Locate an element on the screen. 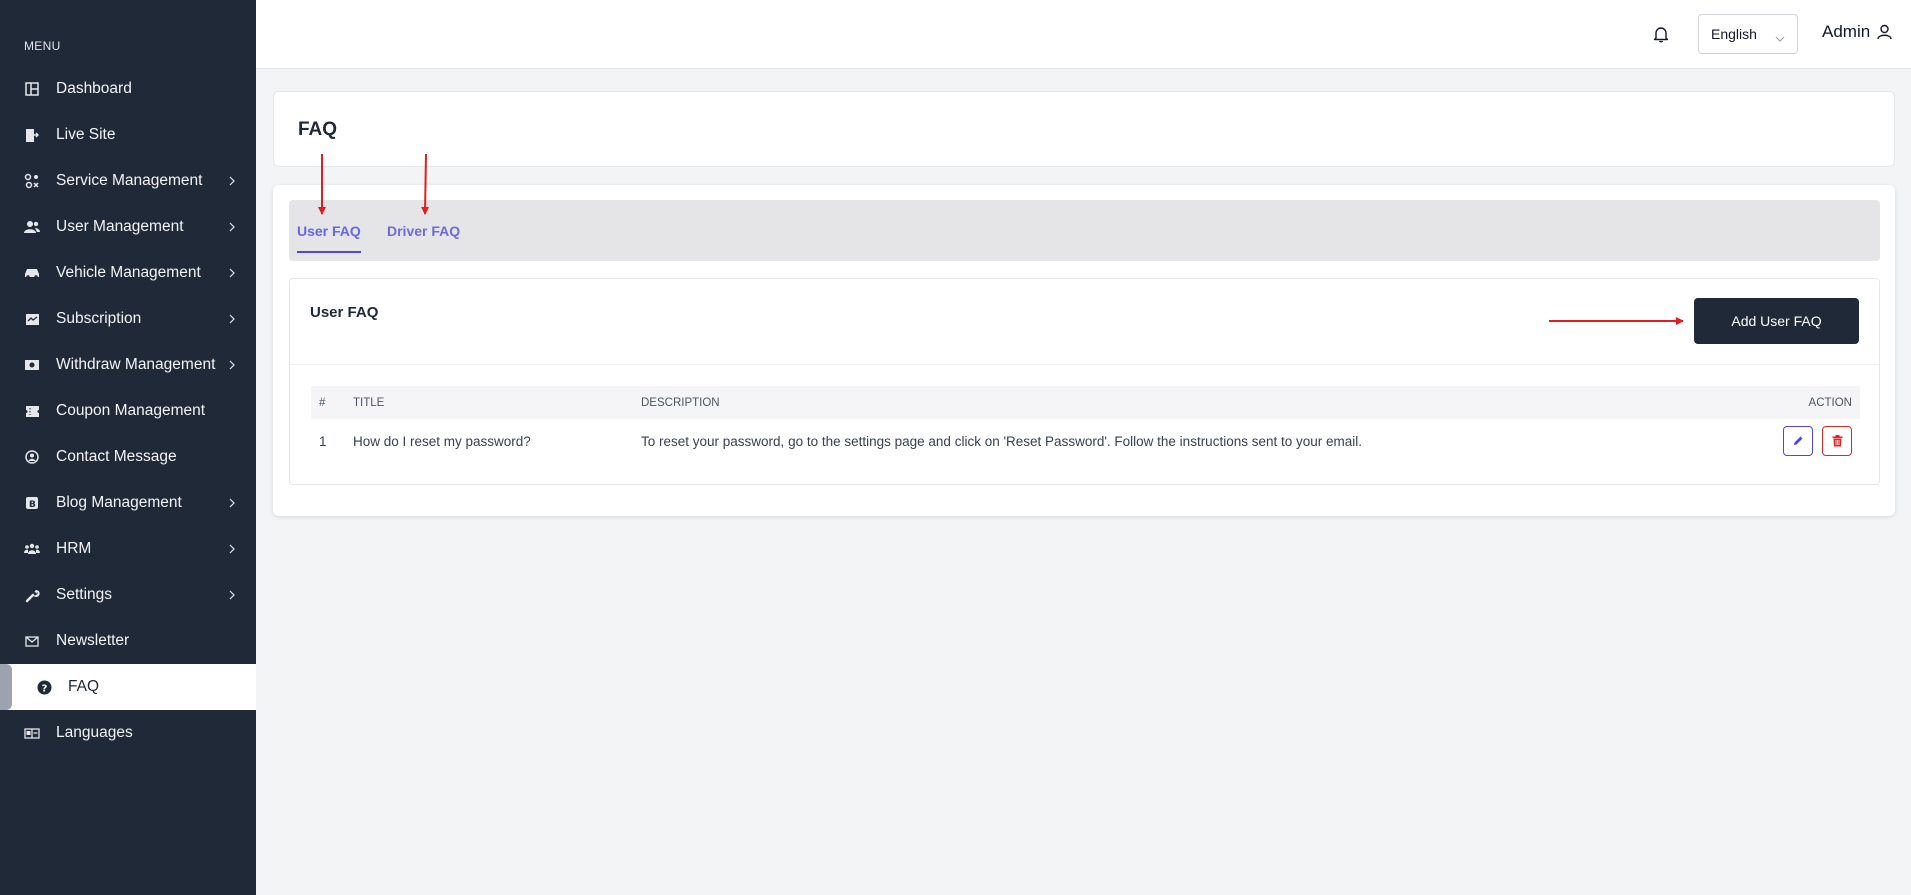 The image size is (1911, 895). pencil-icon is located at coordinates (1798, 440).